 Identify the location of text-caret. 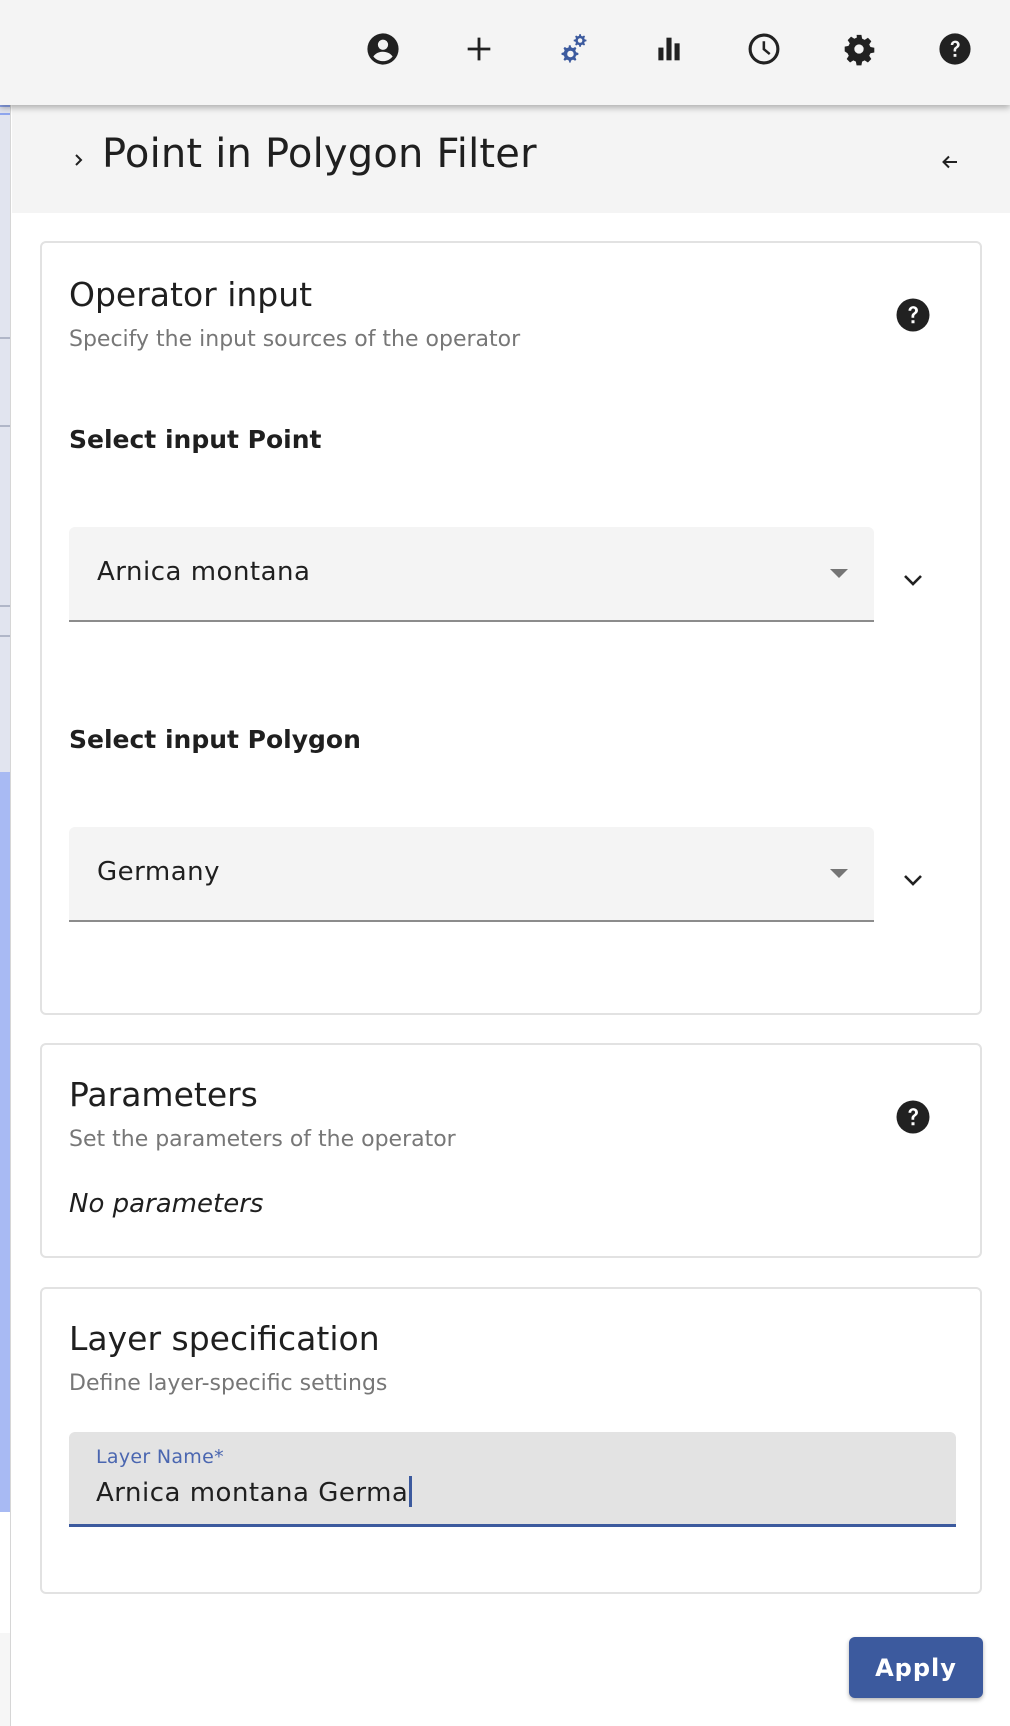
(411, 1491).